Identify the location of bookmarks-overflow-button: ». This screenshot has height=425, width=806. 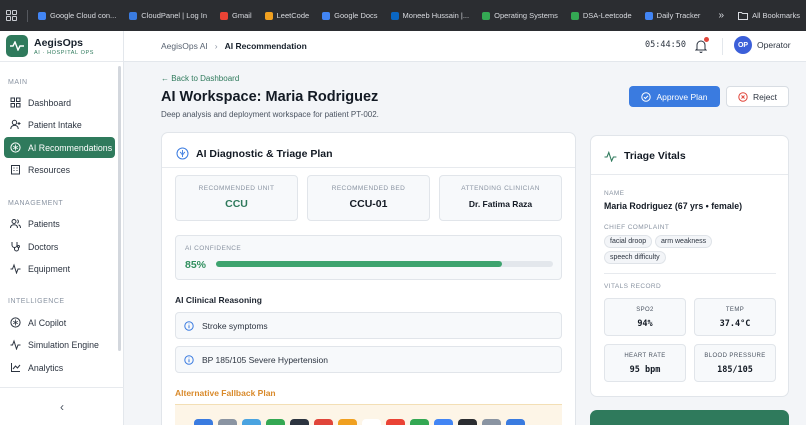
(722, 15).